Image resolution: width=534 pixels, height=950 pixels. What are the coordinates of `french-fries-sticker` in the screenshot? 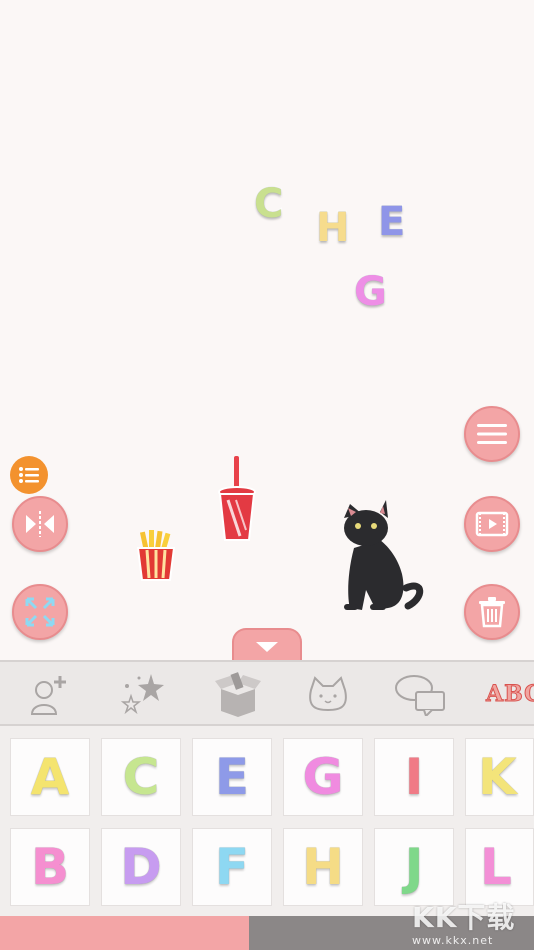 It's located at (156, 556).